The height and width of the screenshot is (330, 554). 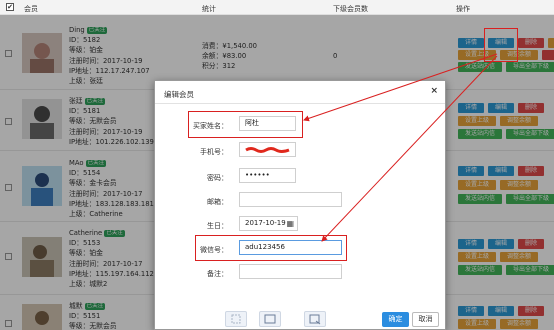 What do you see at coordinates (277, 7) in the screenshot?
I see `table-header: ✔ 会员 统计 下级会员数 操作` at bounding box center [277, 7].